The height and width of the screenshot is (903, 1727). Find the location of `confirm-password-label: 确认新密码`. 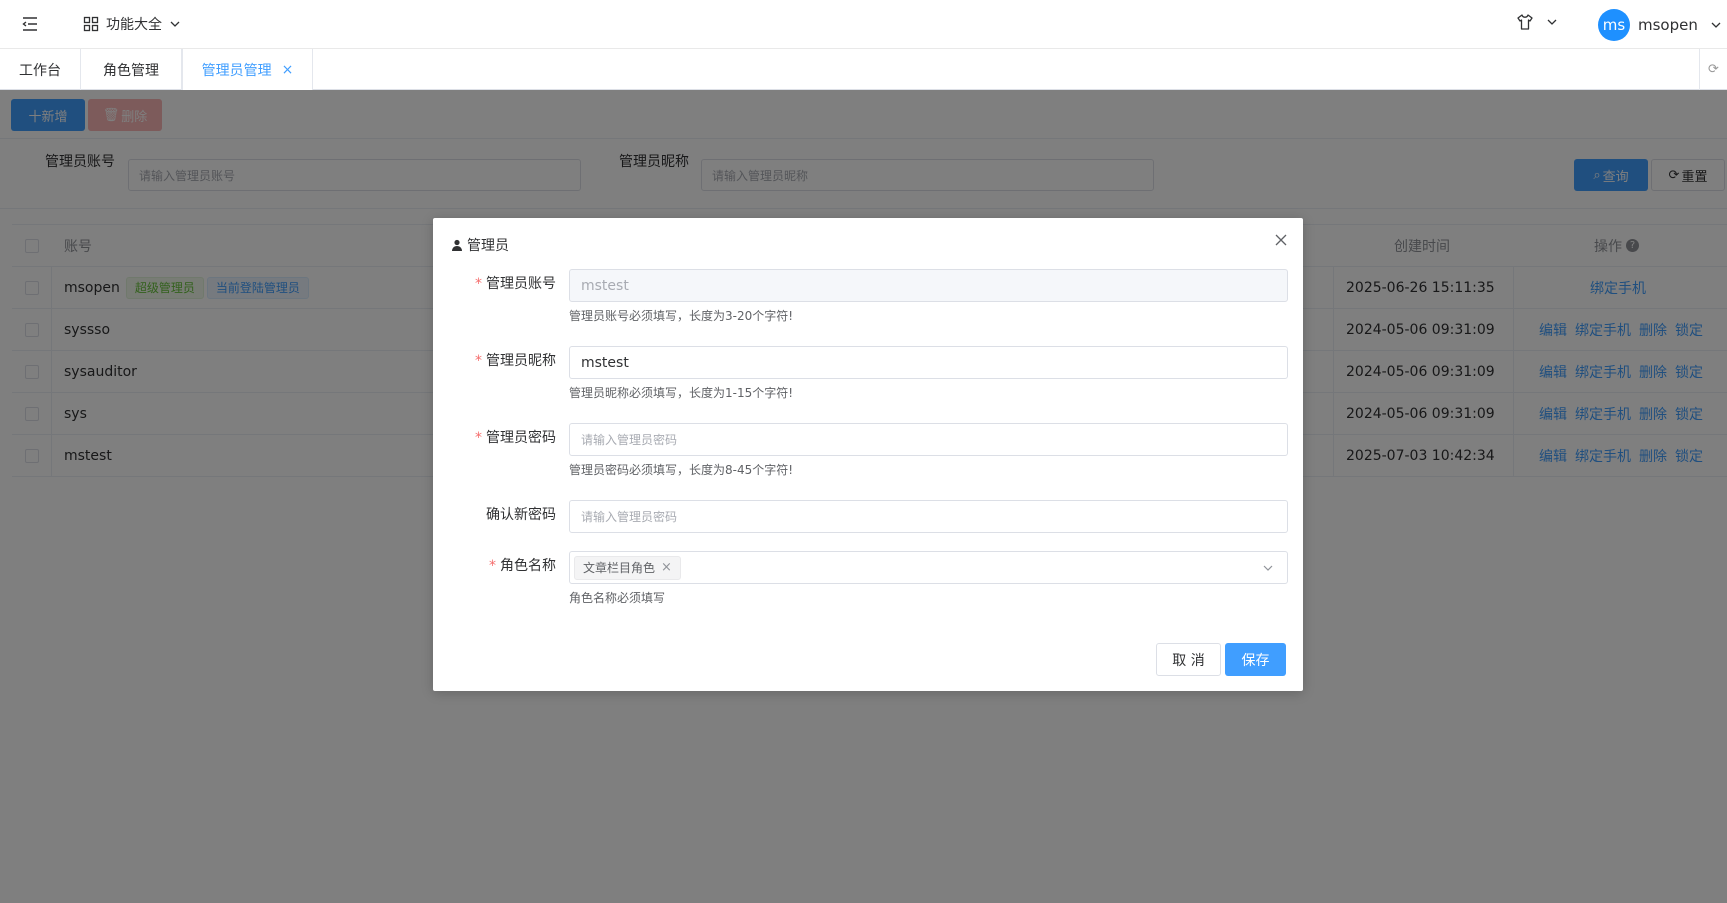

confirm-password-label: 确认新密码 is located at coordinates (521, 515).